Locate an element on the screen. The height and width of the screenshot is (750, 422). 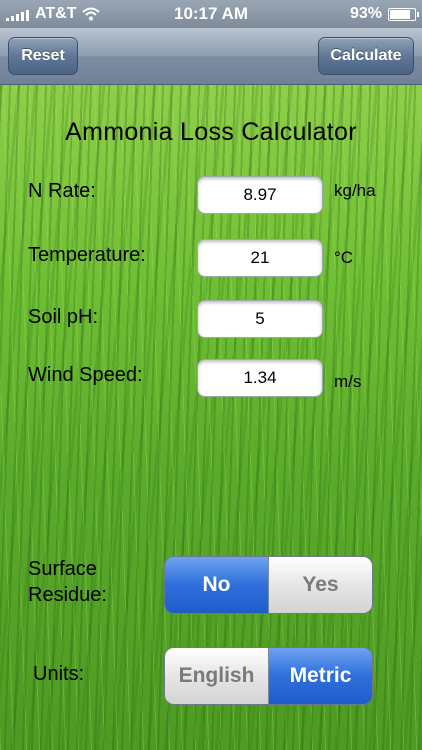
units-english-option: English is located at coordinates (216, 676).